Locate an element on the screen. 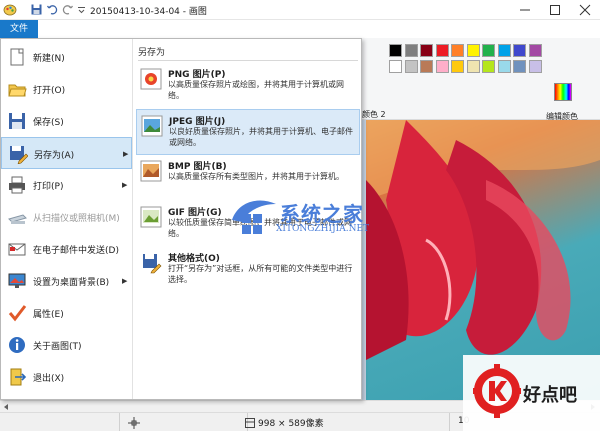  ribbon-tab-bar: 文件 is located at coordinates (300, 29).